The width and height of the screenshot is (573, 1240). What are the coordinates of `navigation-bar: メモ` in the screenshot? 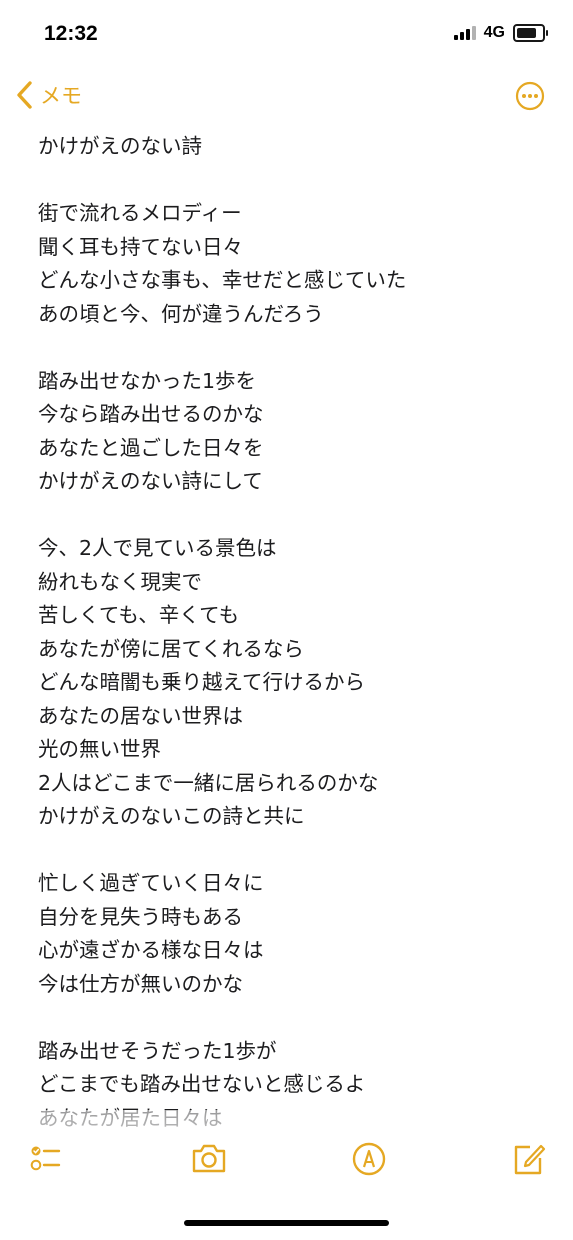 It's located at (286, 97).